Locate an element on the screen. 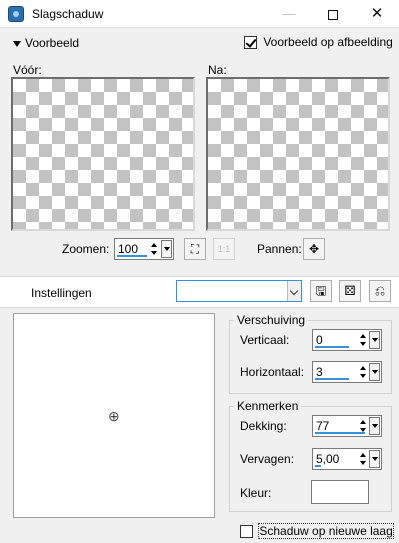  vertical-value: 0 is located at coordinates (319, 340).